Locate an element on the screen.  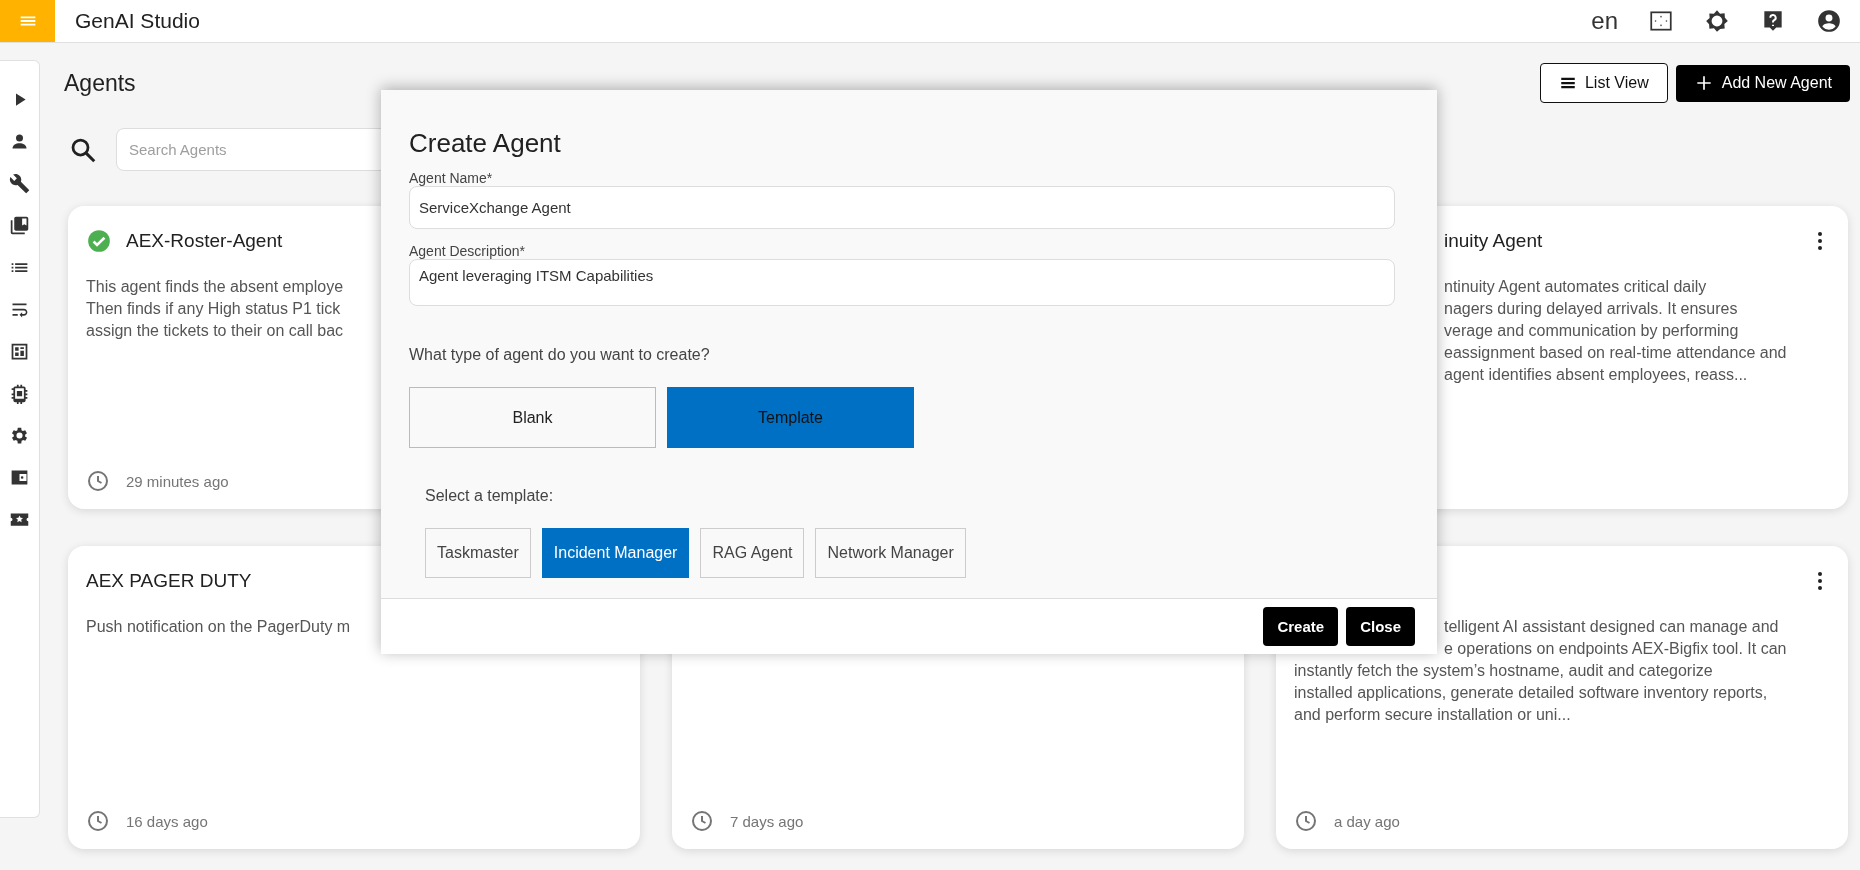
agent-title: inuity Agent is located at coordinates (1493, 241).